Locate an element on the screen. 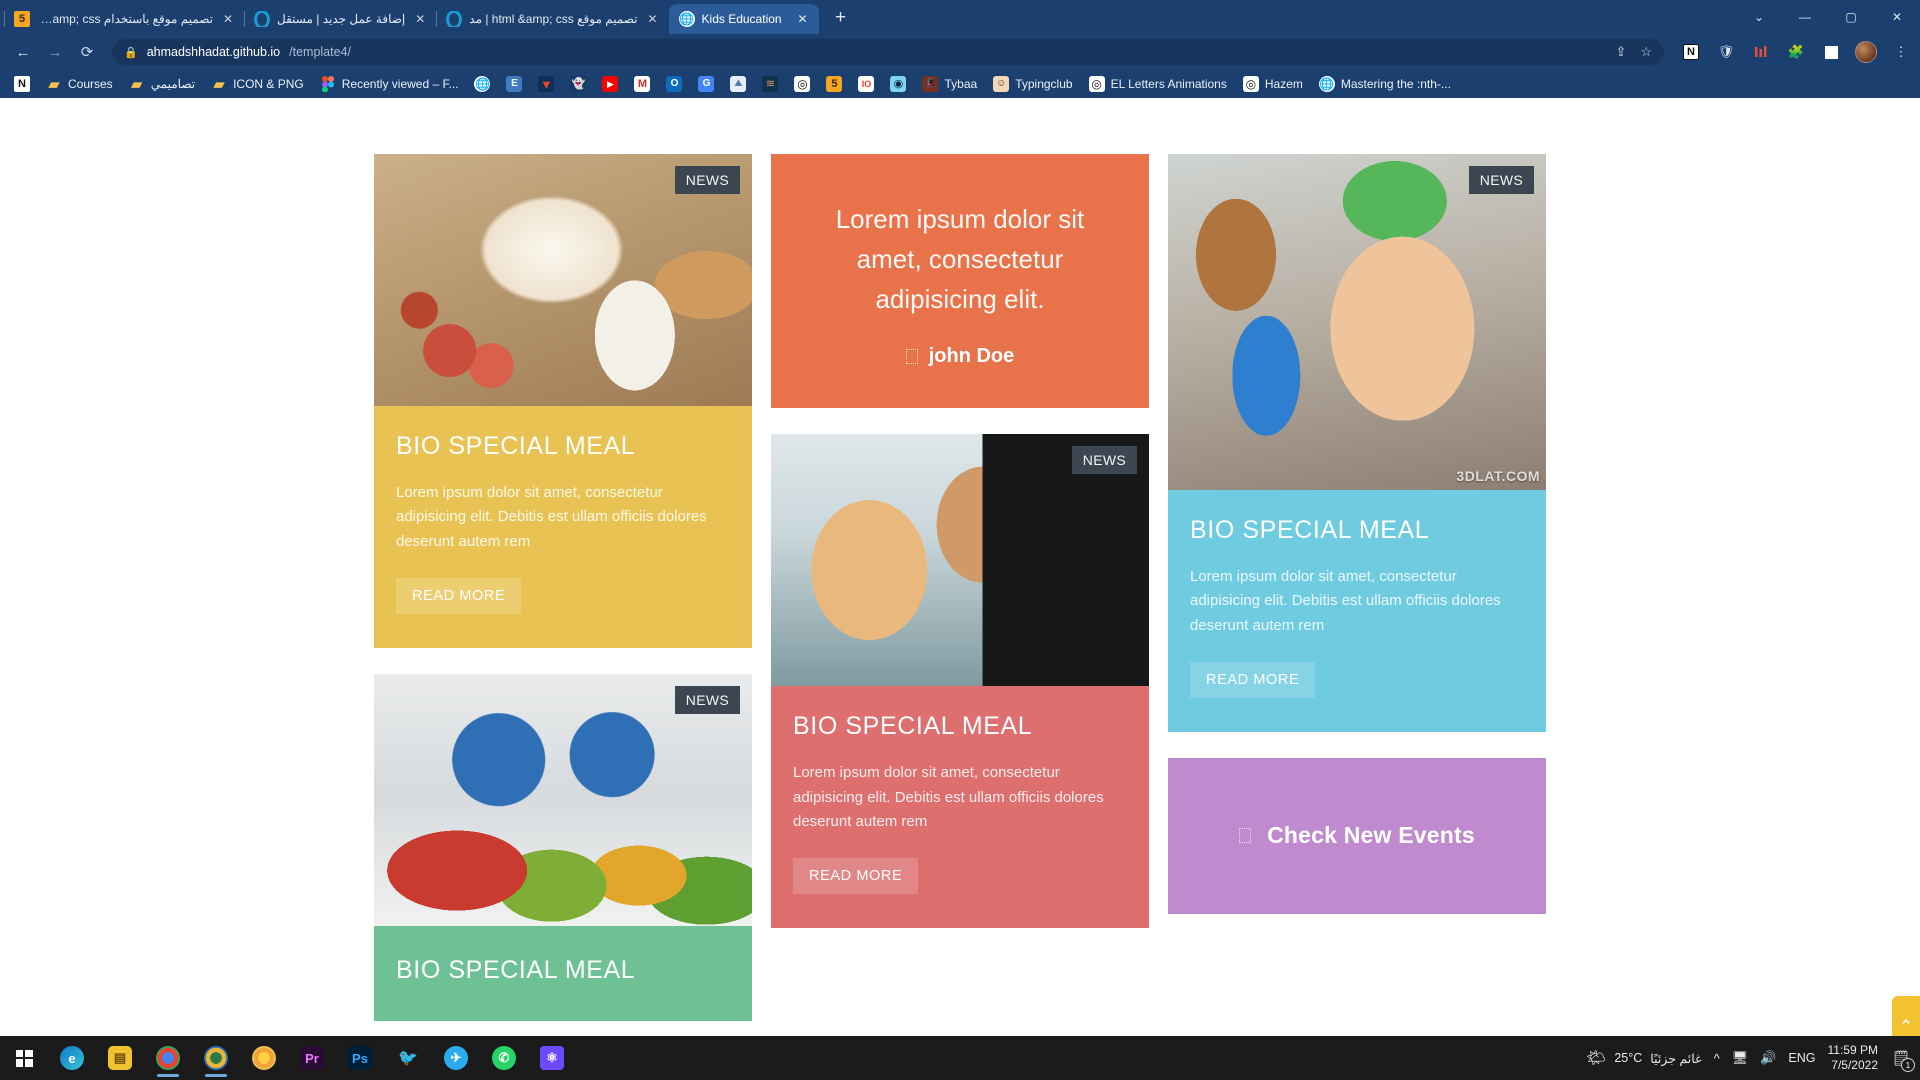 This screenshot has height=1080, width=1920. close-window-button: ✕ is located at coordinates (1897, 17).